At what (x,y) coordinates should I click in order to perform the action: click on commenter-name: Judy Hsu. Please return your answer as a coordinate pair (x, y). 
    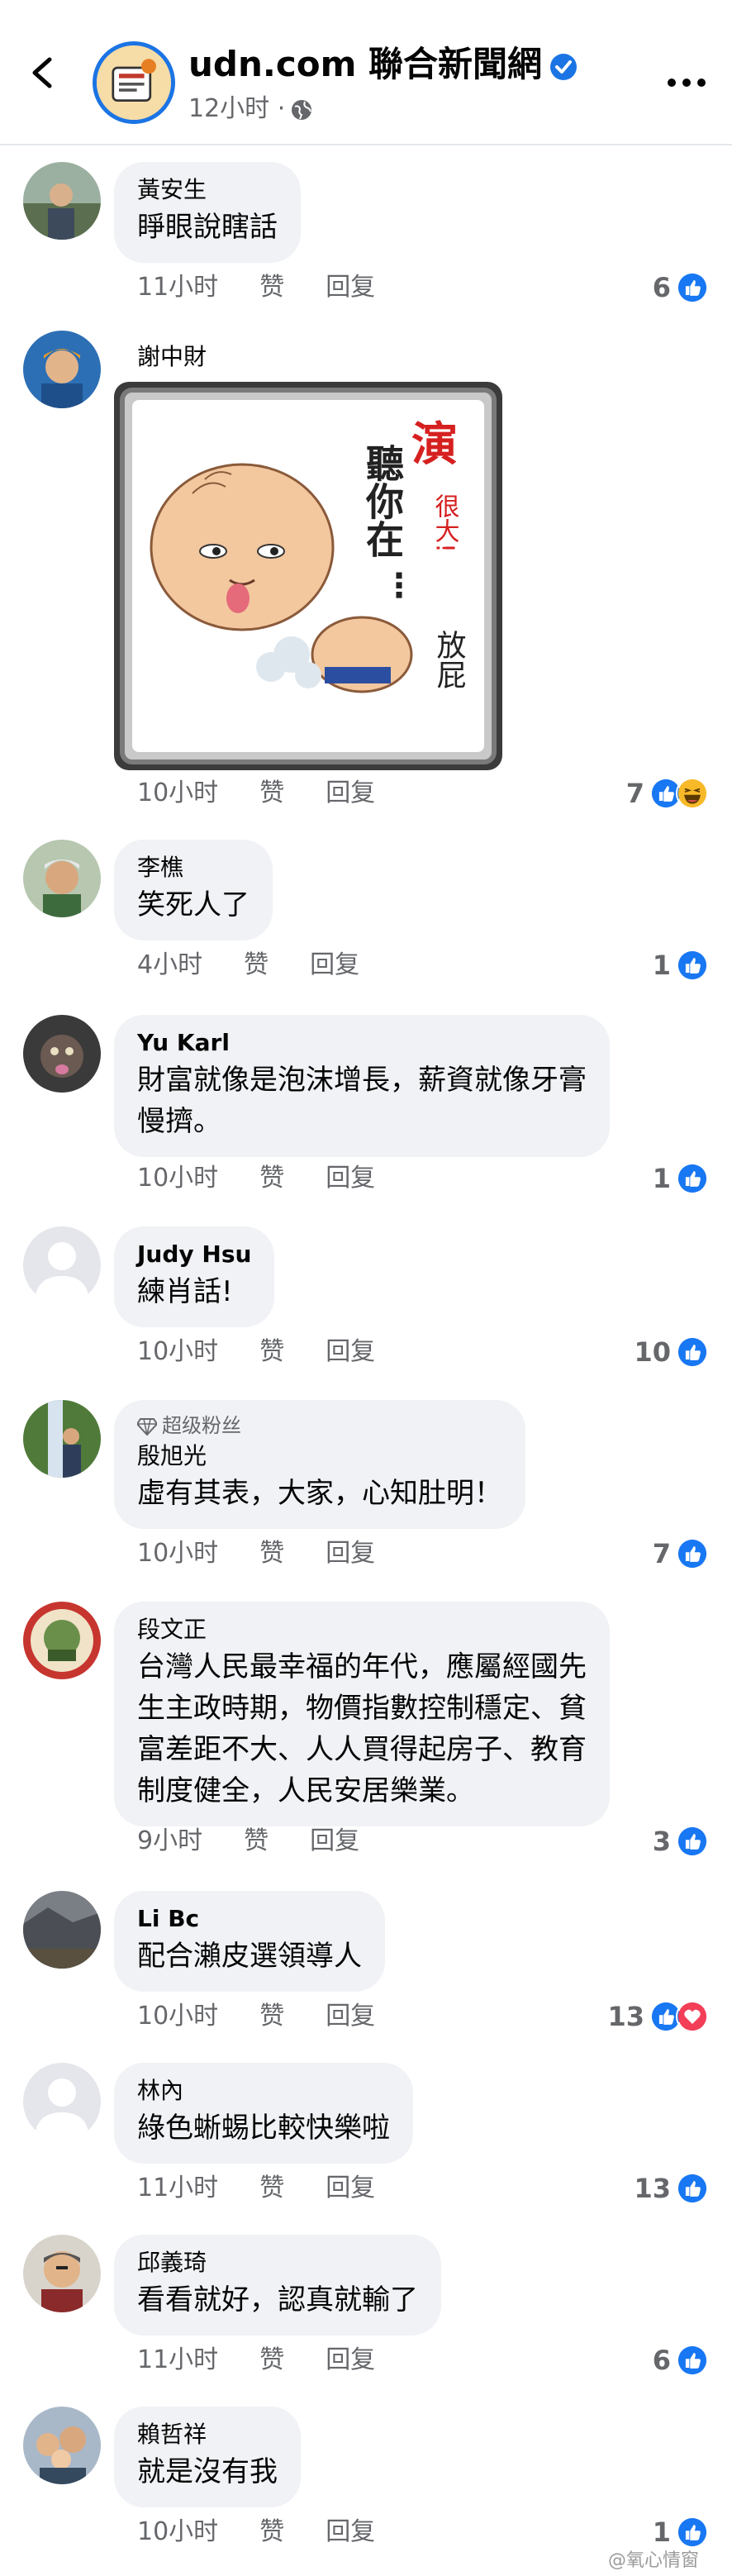
    Looking at the image, I should click on (194, 1254).